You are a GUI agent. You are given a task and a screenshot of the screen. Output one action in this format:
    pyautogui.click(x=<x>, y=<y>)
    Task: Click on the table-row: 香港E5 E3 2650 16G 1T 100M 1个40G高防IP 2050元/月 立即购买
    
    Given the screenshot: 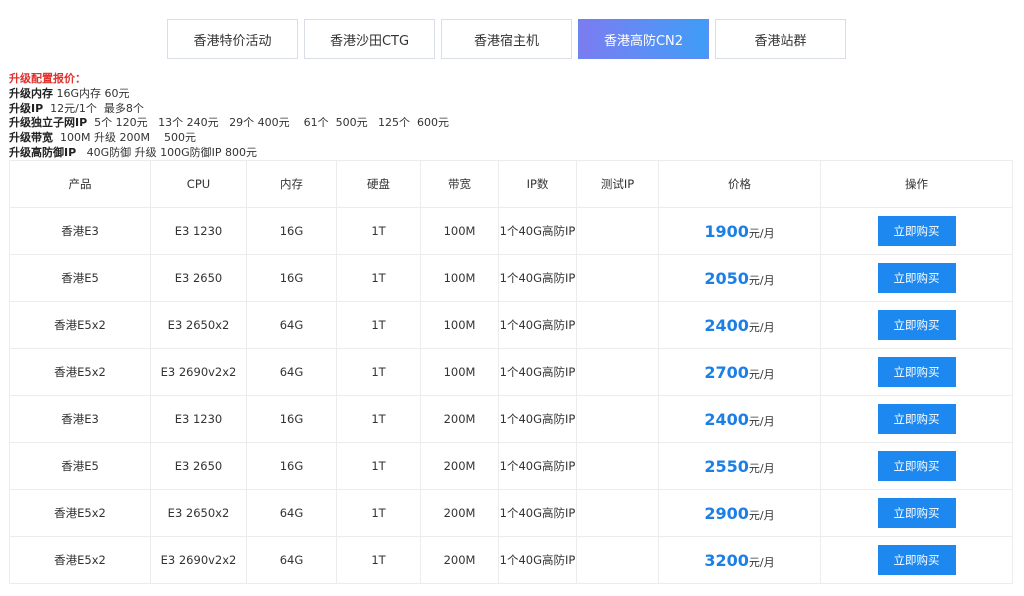 What is the action you would take?
    pyautogui.click(x=511, y=278)
    